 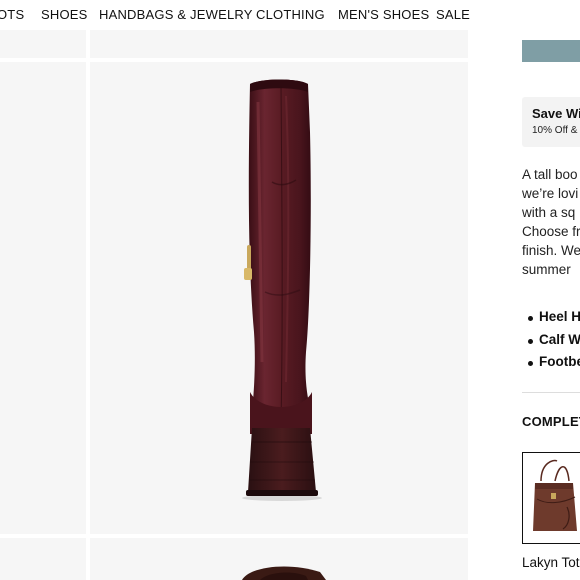 What do you see at coordinates (551, 231) in the screenshot?
I see `description-line: Choose fr` at bounding box center [551, 231].